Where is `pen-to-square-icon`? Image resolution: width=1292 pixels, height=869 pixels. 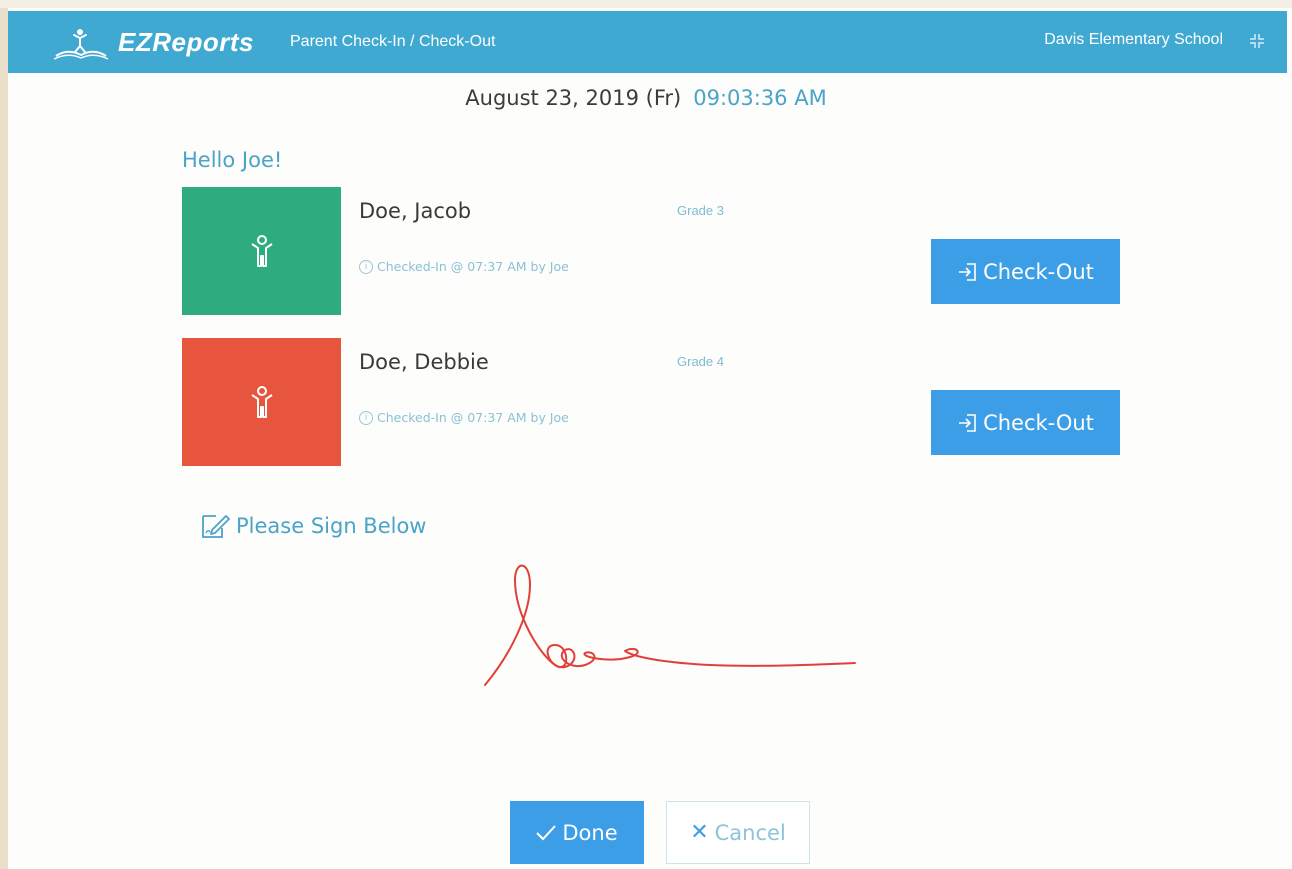
pen-to-square-icon is located at coordinates (216, 526).